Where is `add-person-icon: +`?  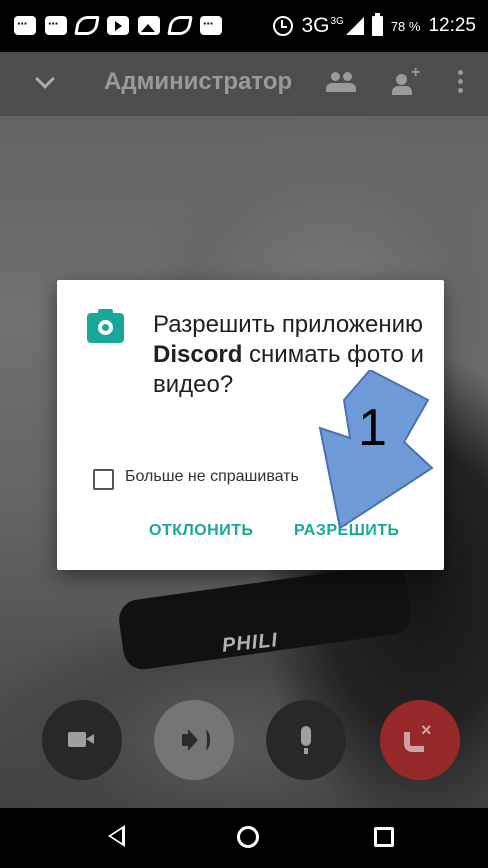 add-person-icon: + is located at coordinates (407, 80).